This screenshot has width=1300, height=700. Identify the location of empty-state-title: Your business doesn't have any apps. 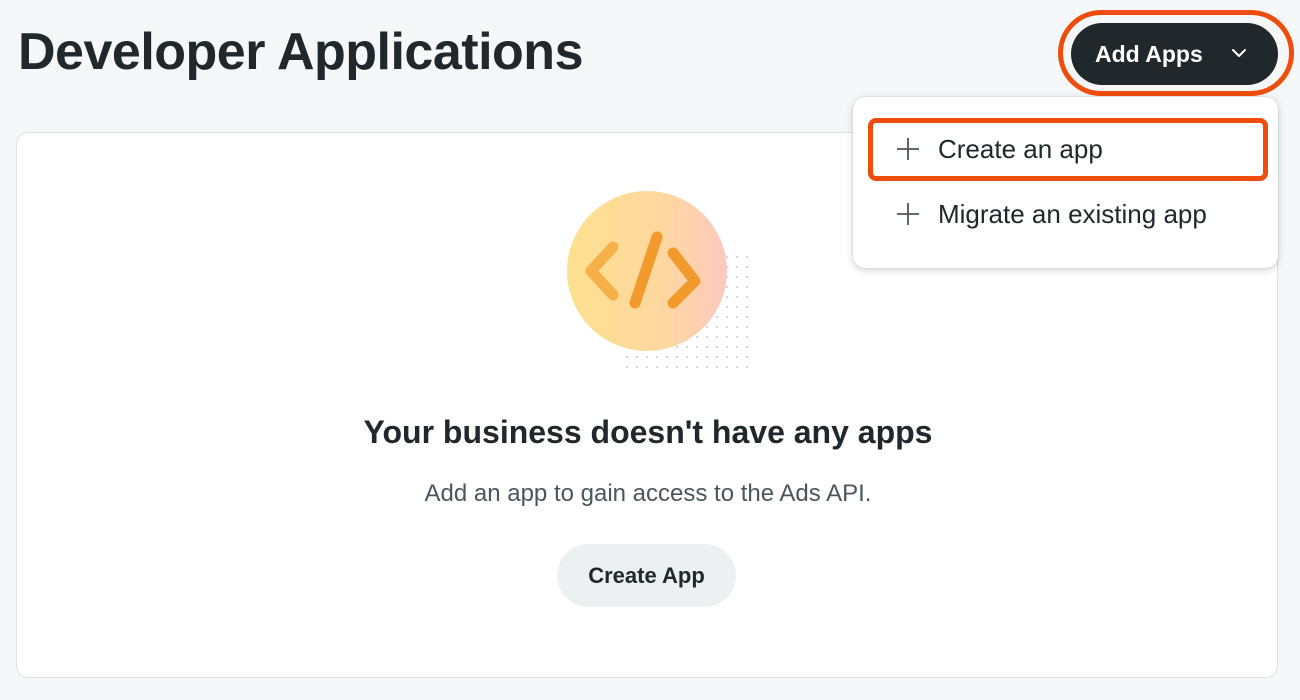
(648, 432).